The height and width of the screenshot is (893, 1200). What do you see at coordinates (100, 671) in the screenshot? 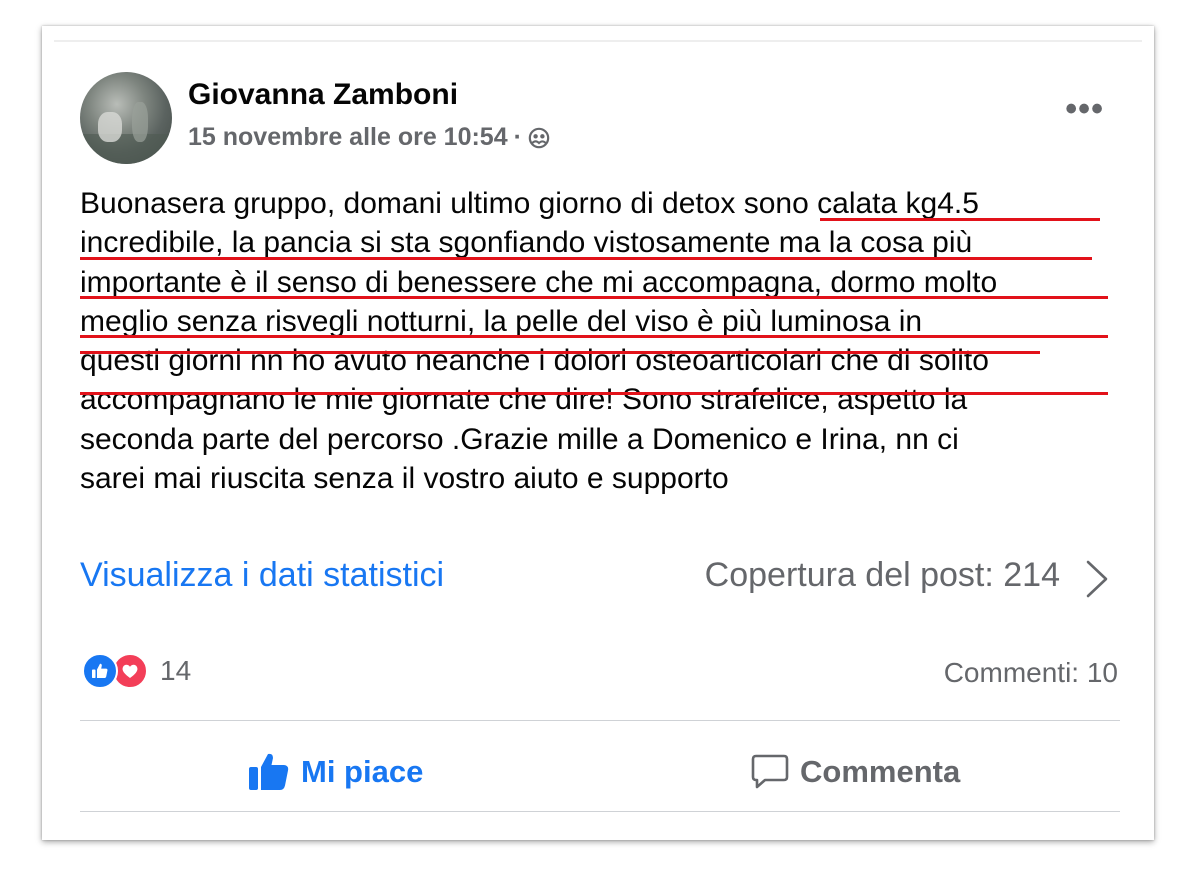
I see `like-reaction-icon` at bounding box center [100, 671].